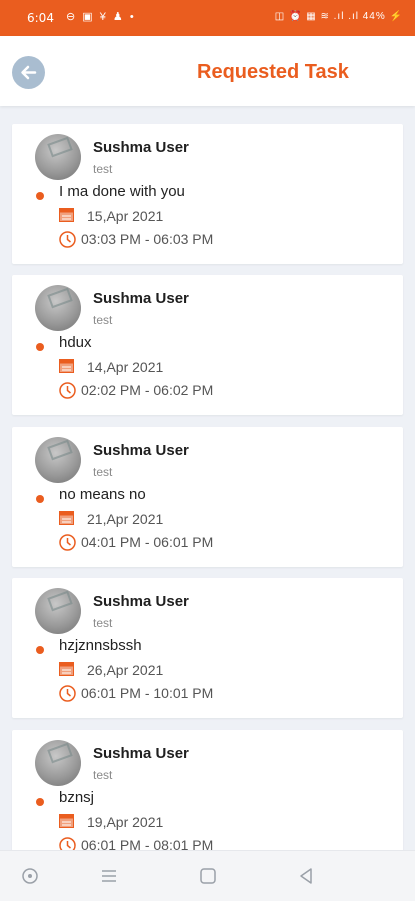 This screenshot has height=901, width=415. I want to click on page-title: Requested Task, so click(273, 72).